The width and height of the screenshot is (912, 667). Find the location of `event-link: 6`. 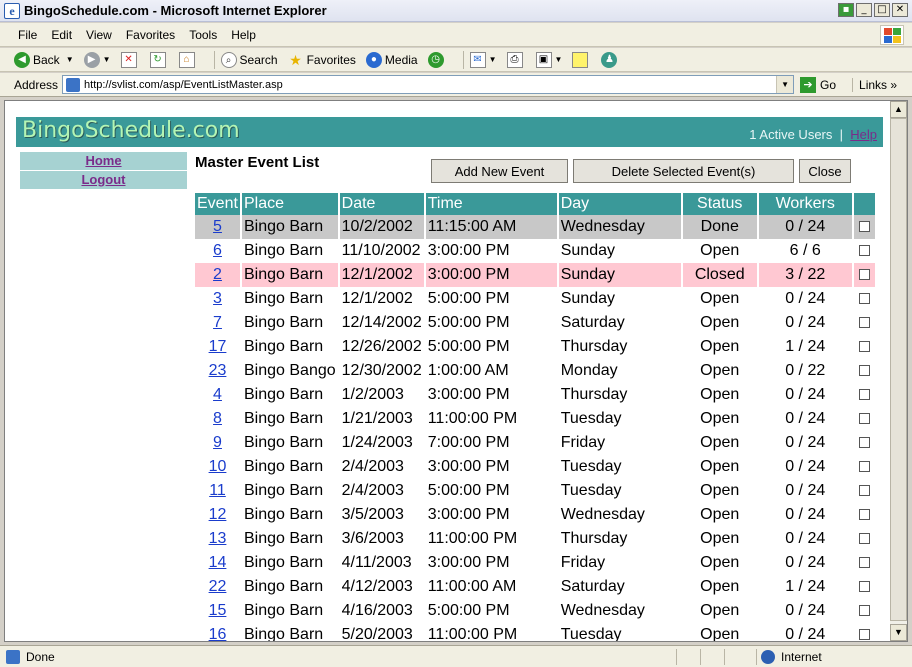

event-link: 6 is located at coordinates (217, 250).